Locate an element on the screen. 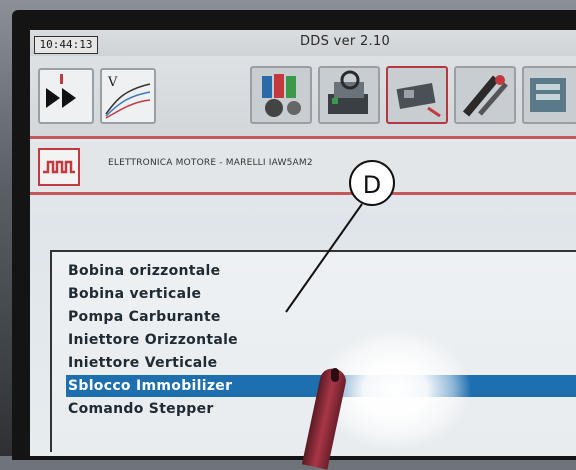 The width and height of the screenshot is (576, 470). stylus-tip is located at coordinates (335, 375).